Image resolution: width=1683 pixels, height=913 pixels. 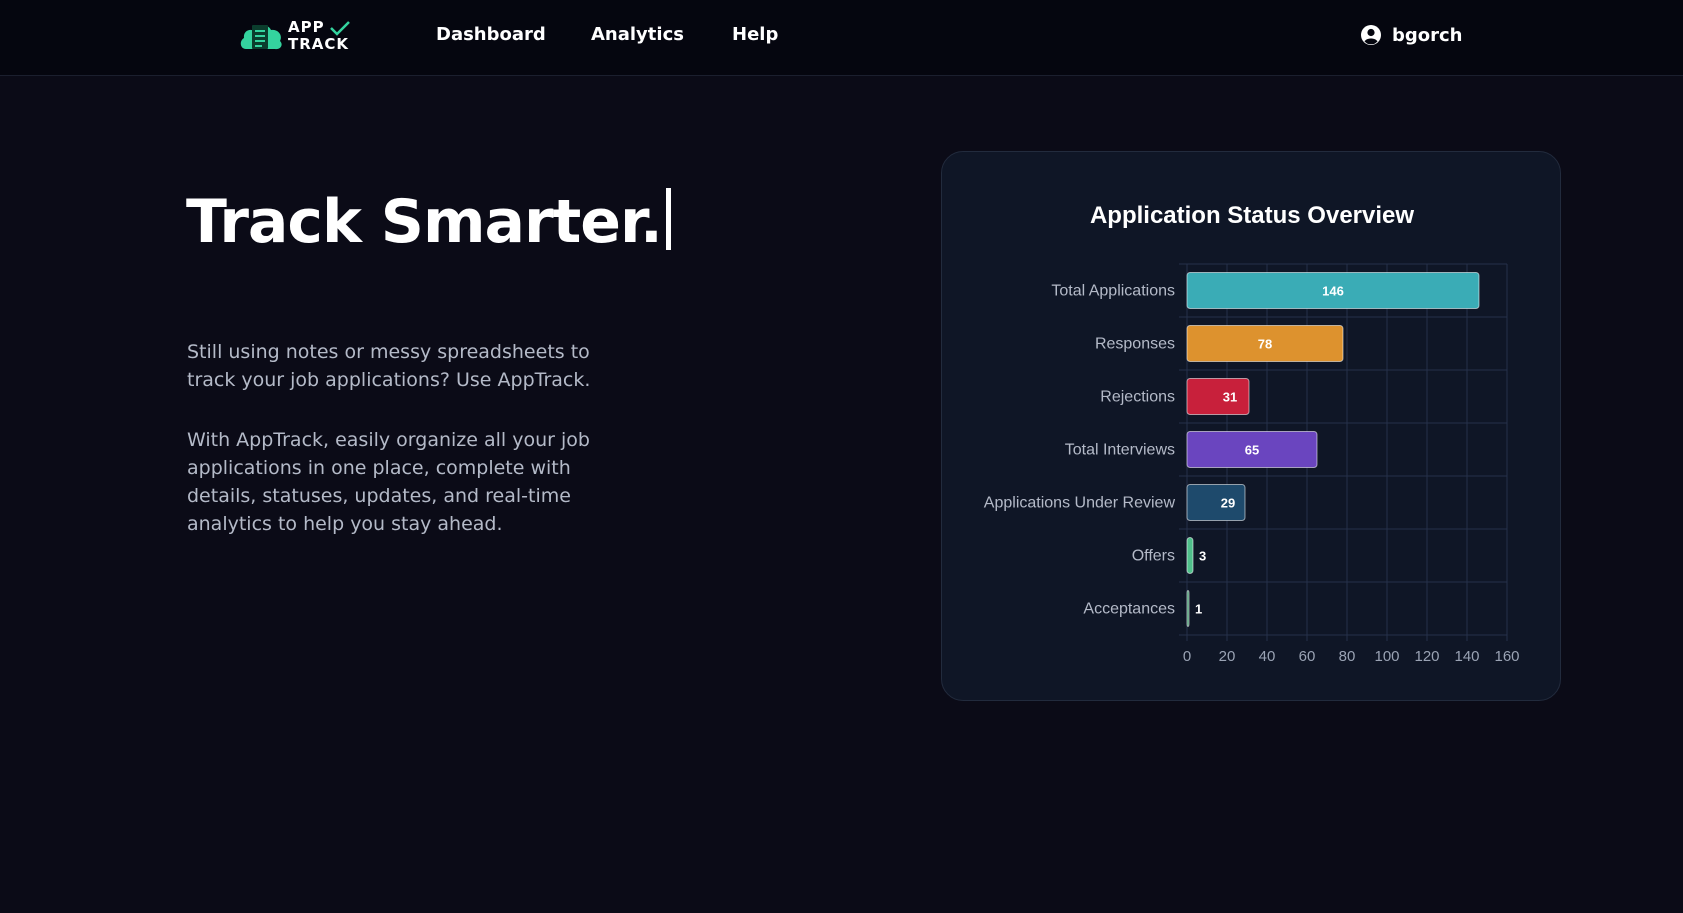 What do you see at coordinates (1198, 609) in the screenshot?
I see `bar-data-label: 1` at bounding box center [1198, 609].